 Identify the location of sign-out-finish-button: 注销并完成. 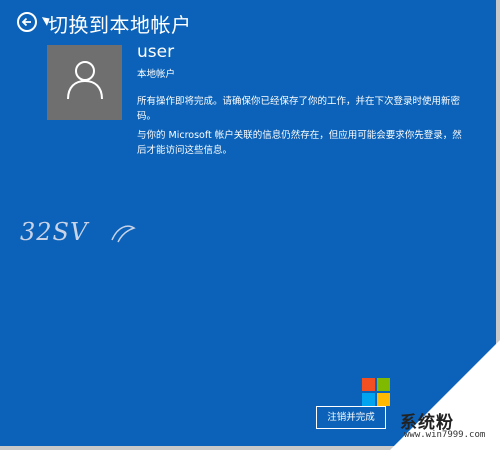
(351, 417).